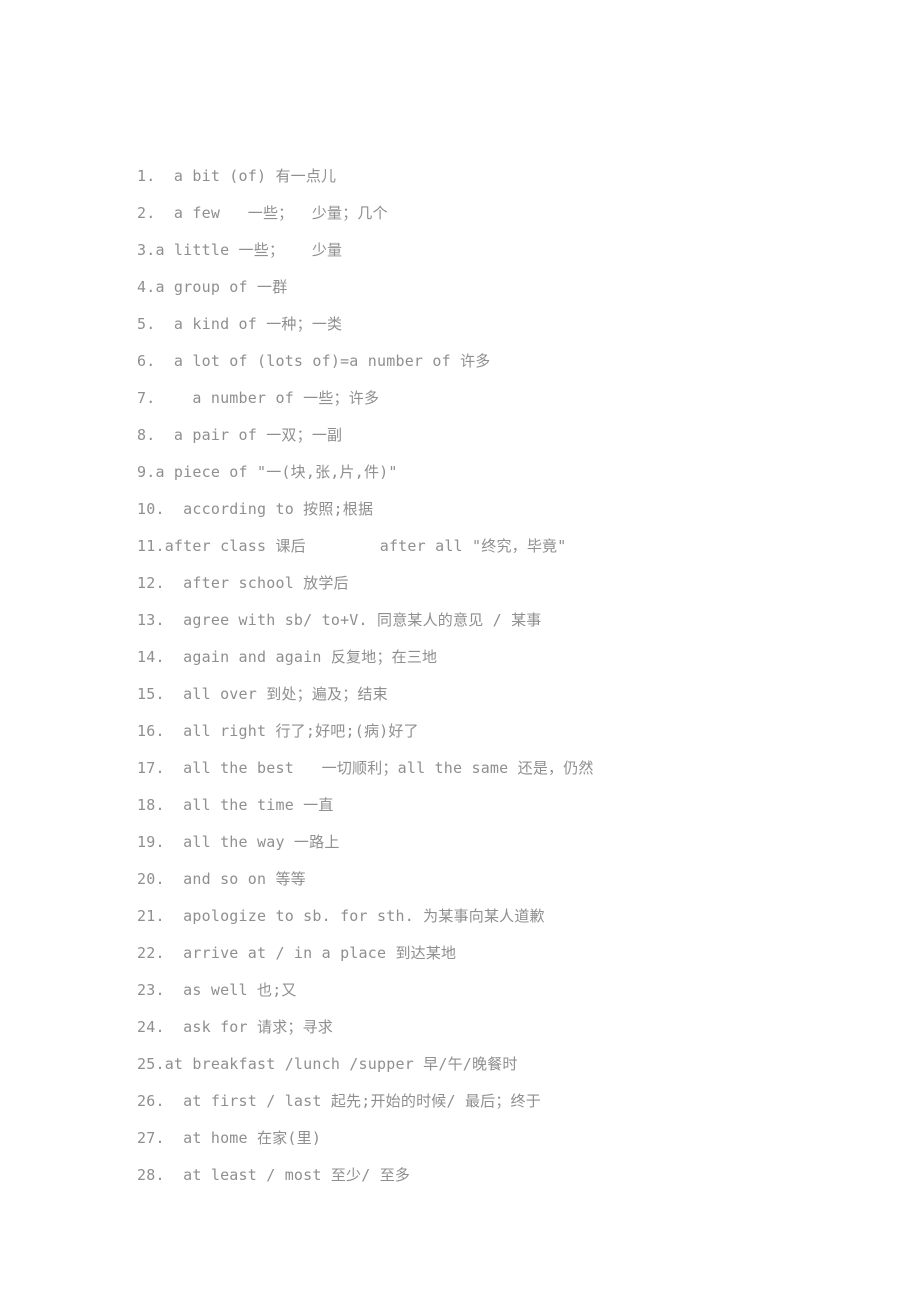  I want to click on list-item: 7. a number of 一些；许多, so click(258, 398).